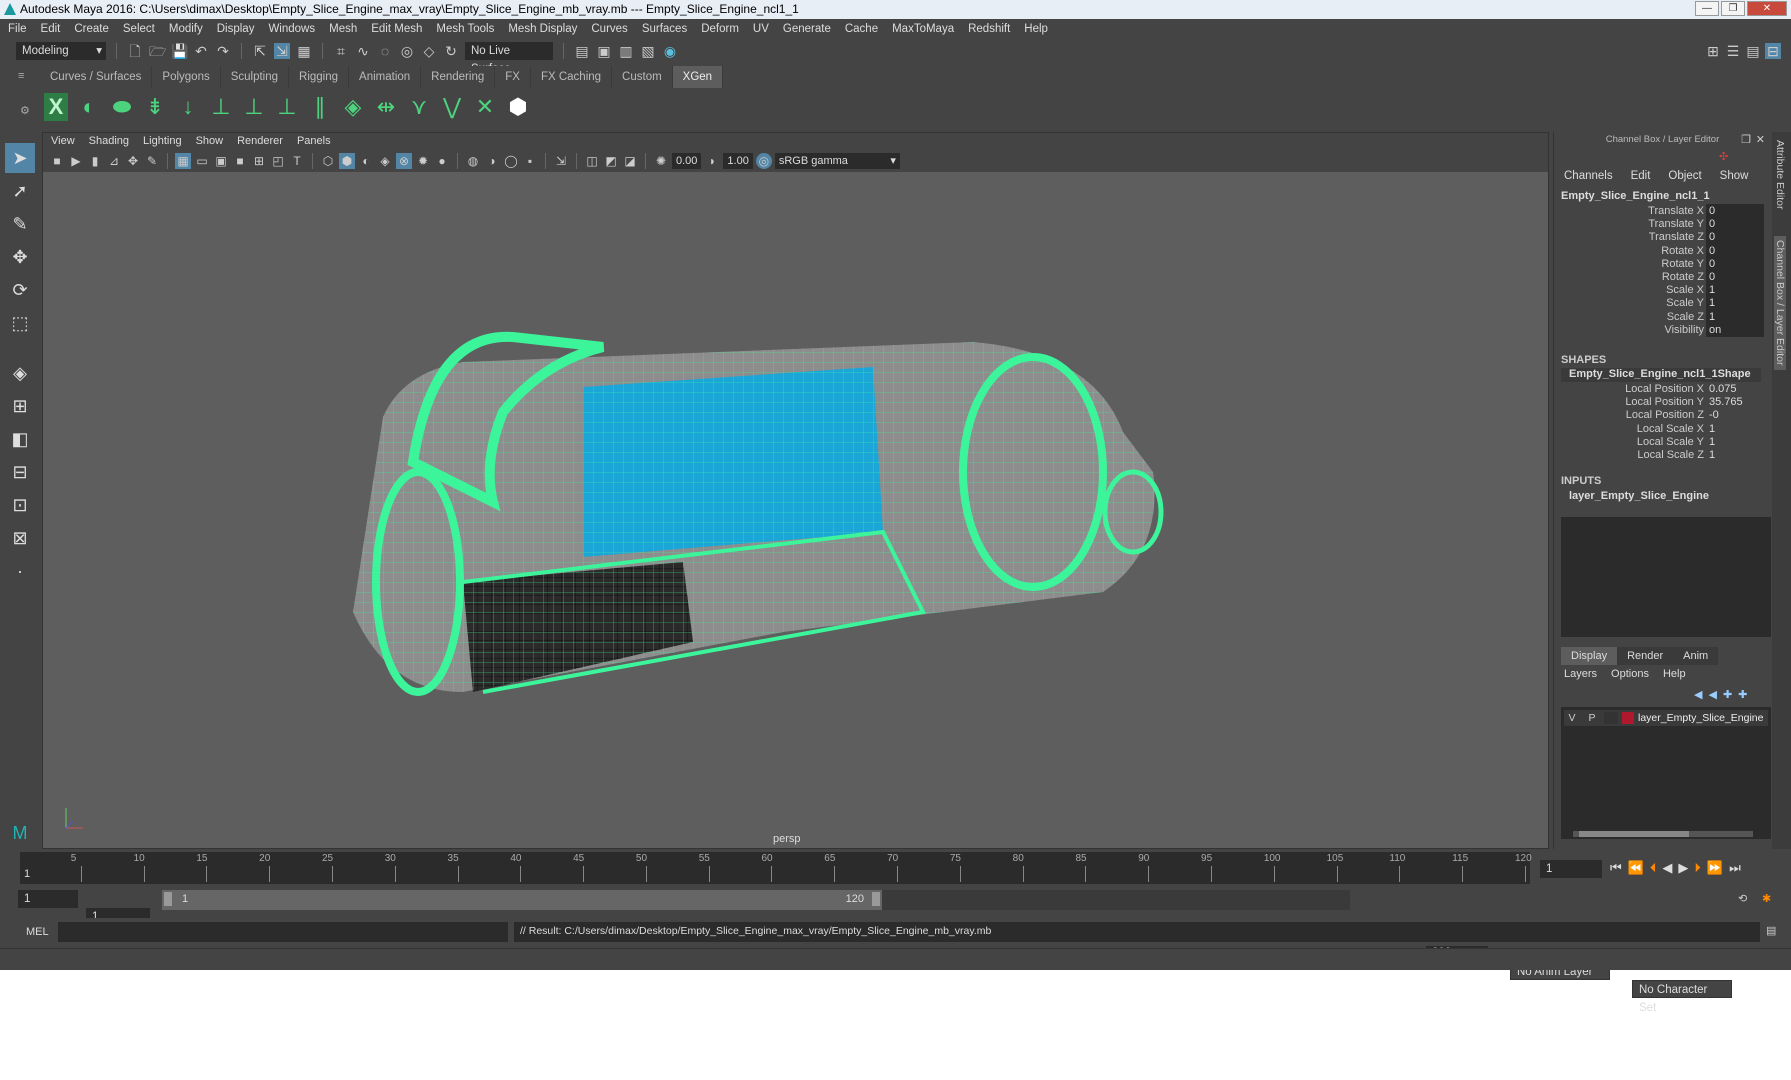 The width and height of the screenshot is (1791, 1080). Describe the element at coordinates (1727, 694) in the screenshot. I see `new-layer-icon: ✚` at that location.